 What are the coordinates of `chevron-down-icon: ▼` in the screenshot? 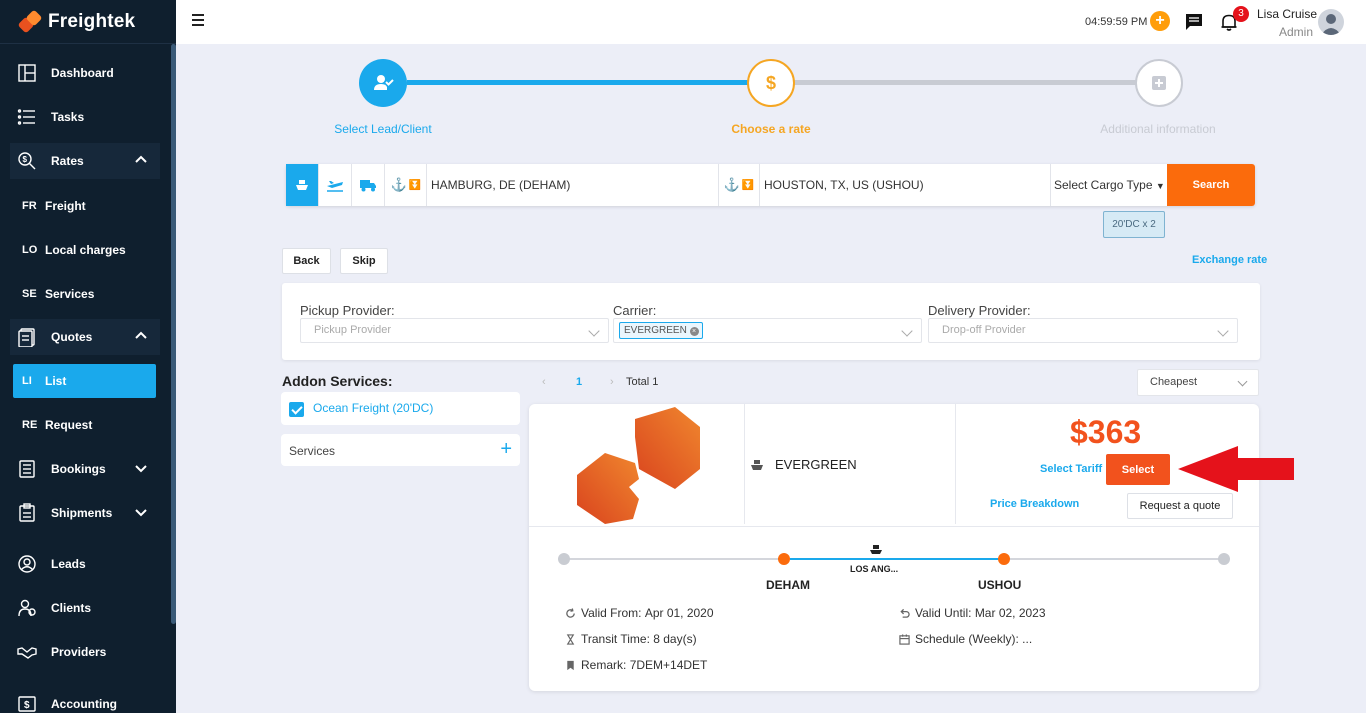 It's located at (1160, 186).